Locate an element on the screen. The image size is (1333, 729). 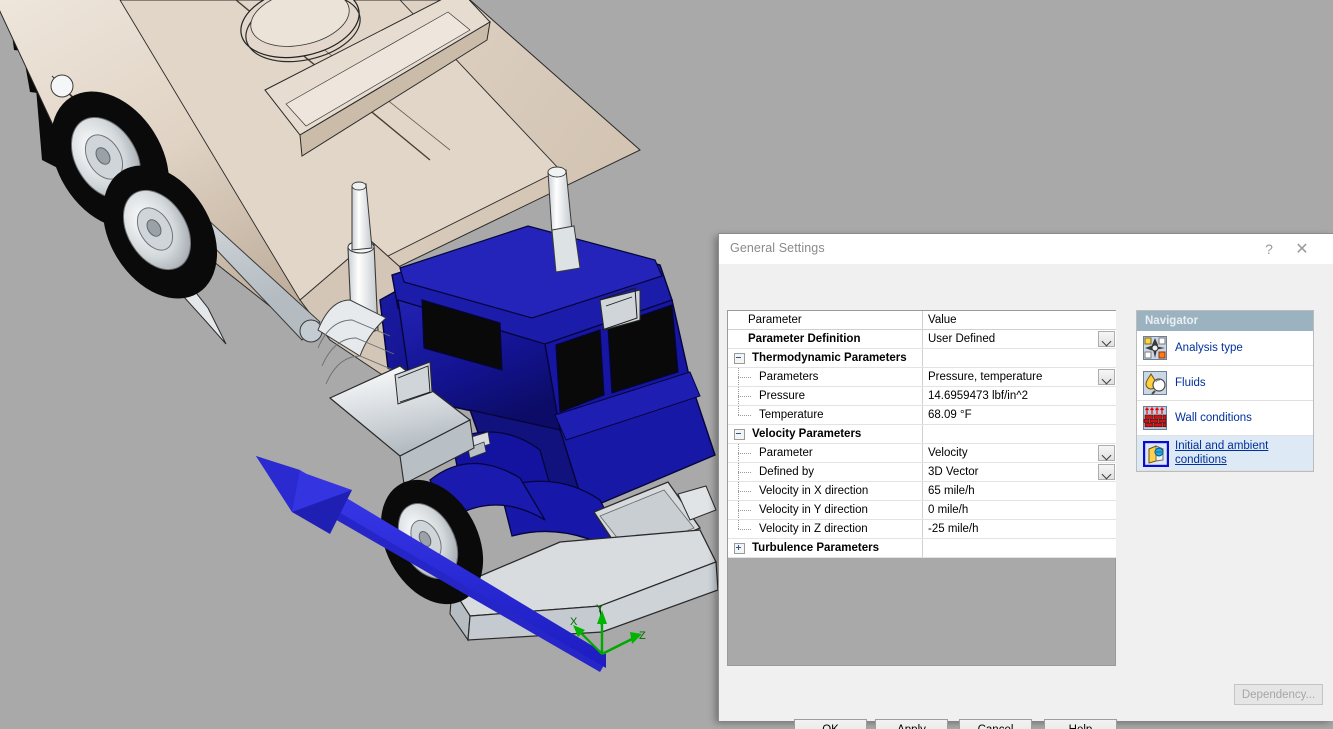
table-cell-value: 3D Vector is located at coordinates (1019, 472).